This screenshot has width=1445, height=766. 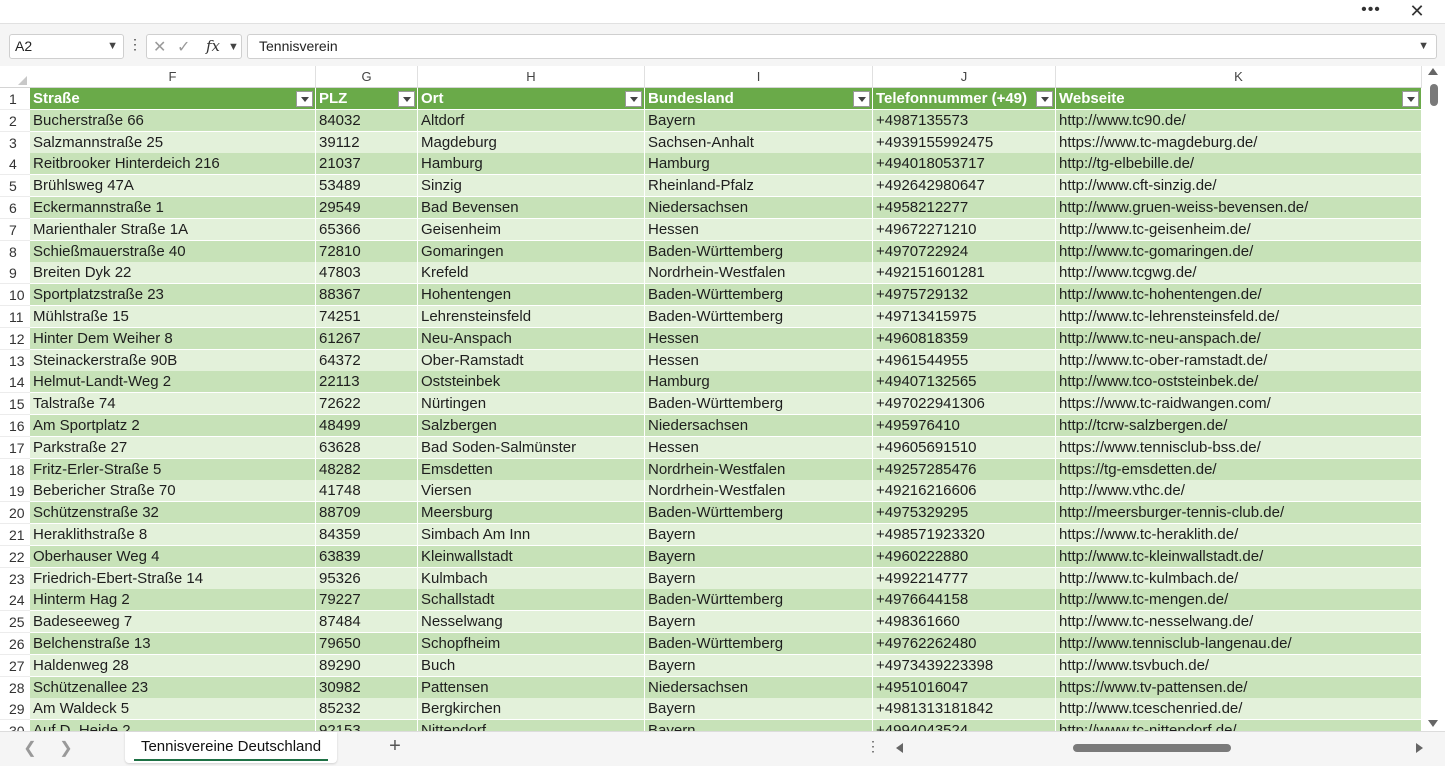 I want to click on column-header-g: G, so click(x=367, y=77).